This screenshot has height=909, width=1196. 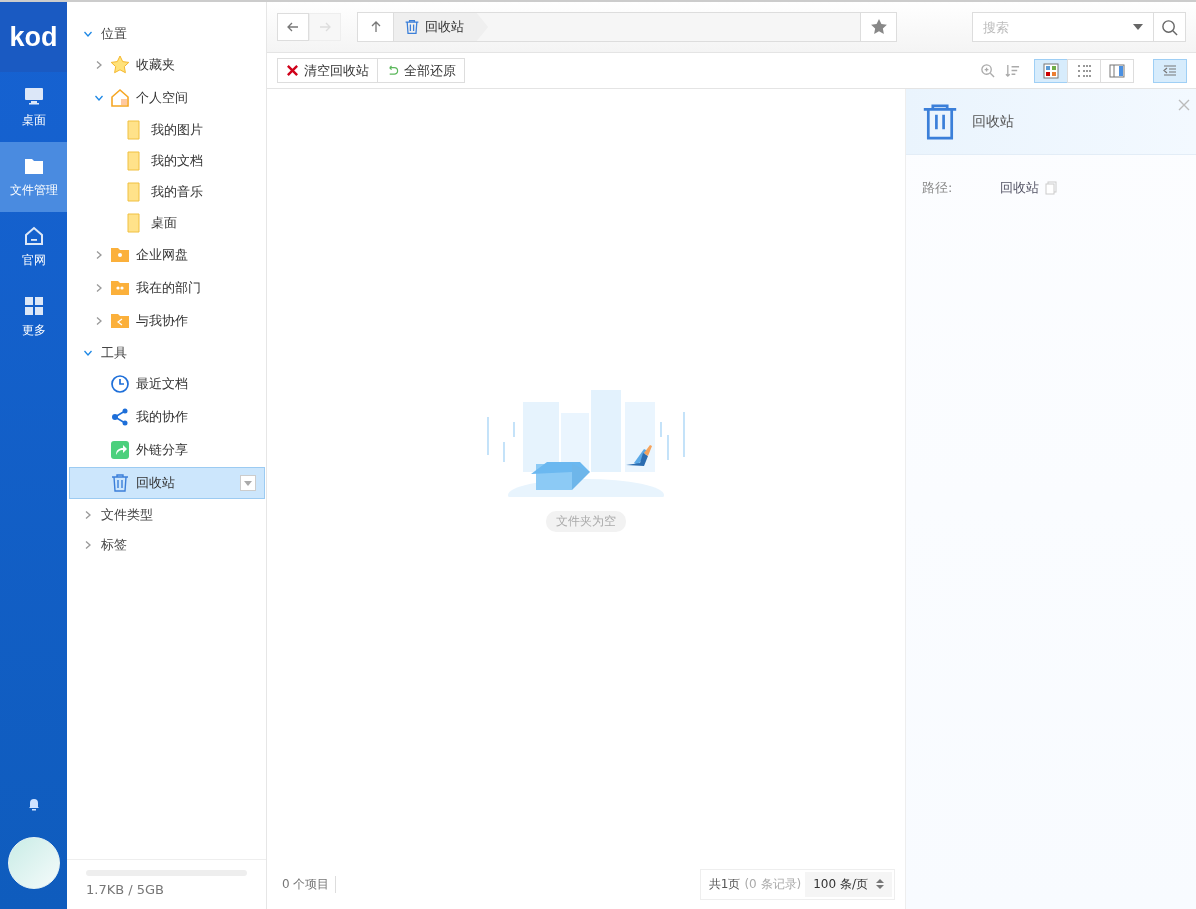 What do you see at coordinates (167, 255) in the screenshot?
I see `tree-item: 企业网盘` at bounding box center [167, 255].